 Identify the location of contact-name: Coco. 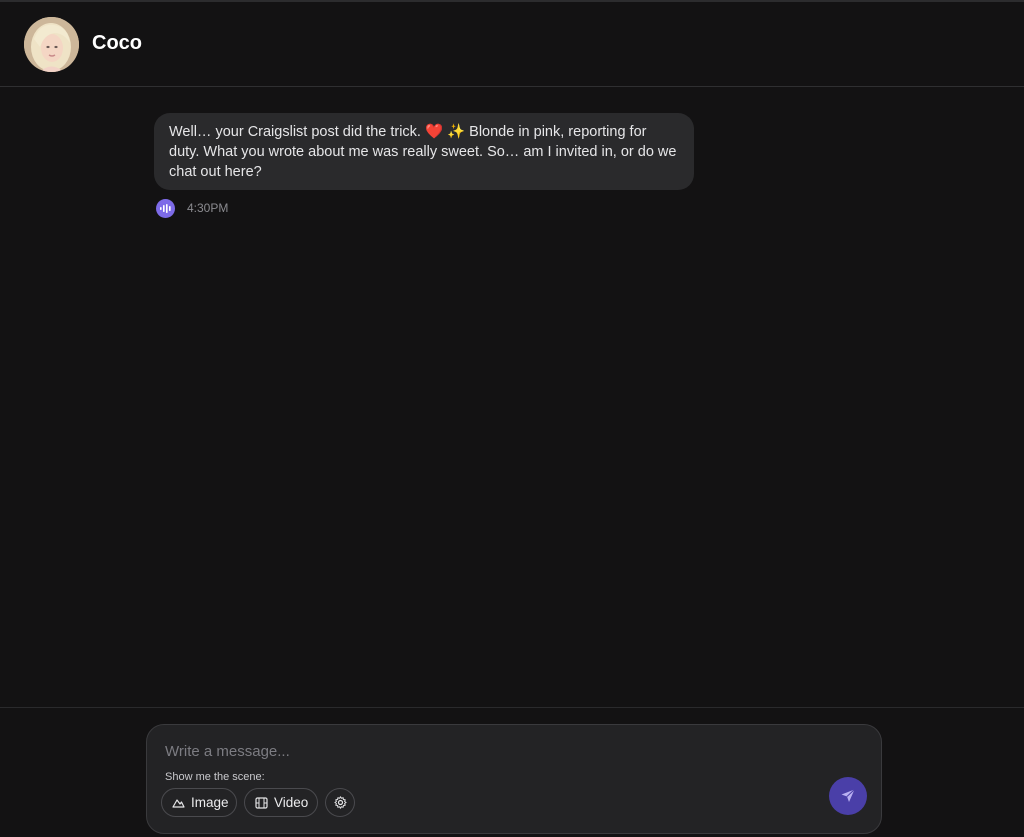
(117, 43).